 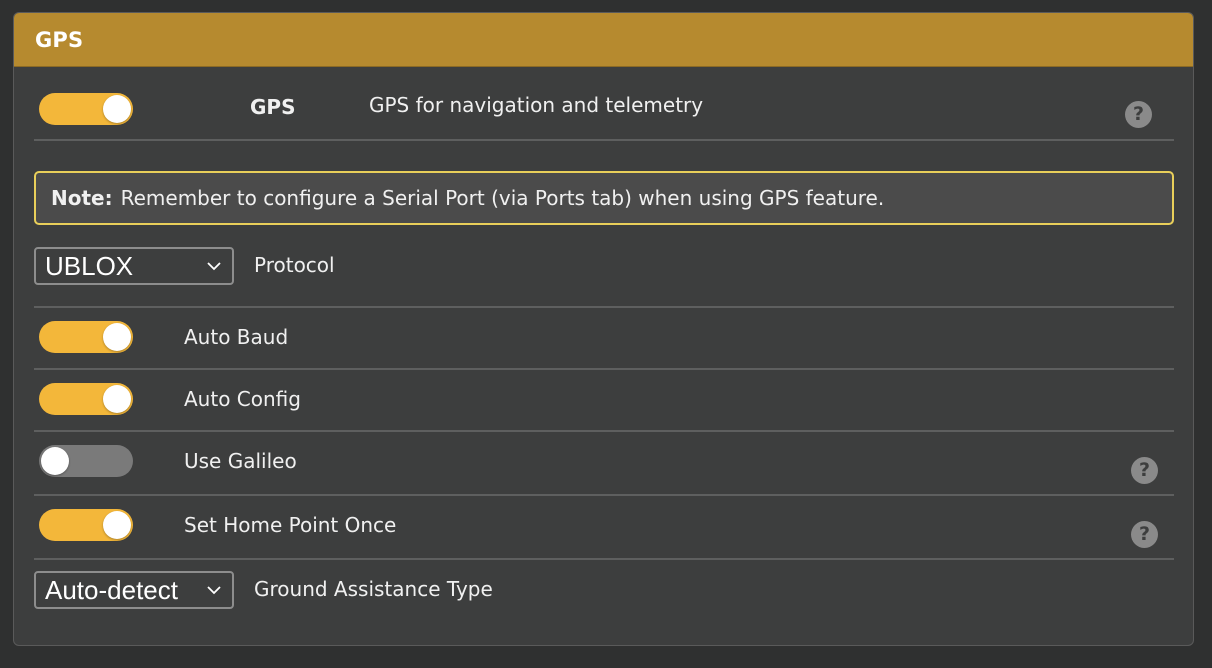 What do you see at coordinates (86, 525) in the screenshot?
I see `set-home-point-once-toggle` at bounding box center [86, 525].